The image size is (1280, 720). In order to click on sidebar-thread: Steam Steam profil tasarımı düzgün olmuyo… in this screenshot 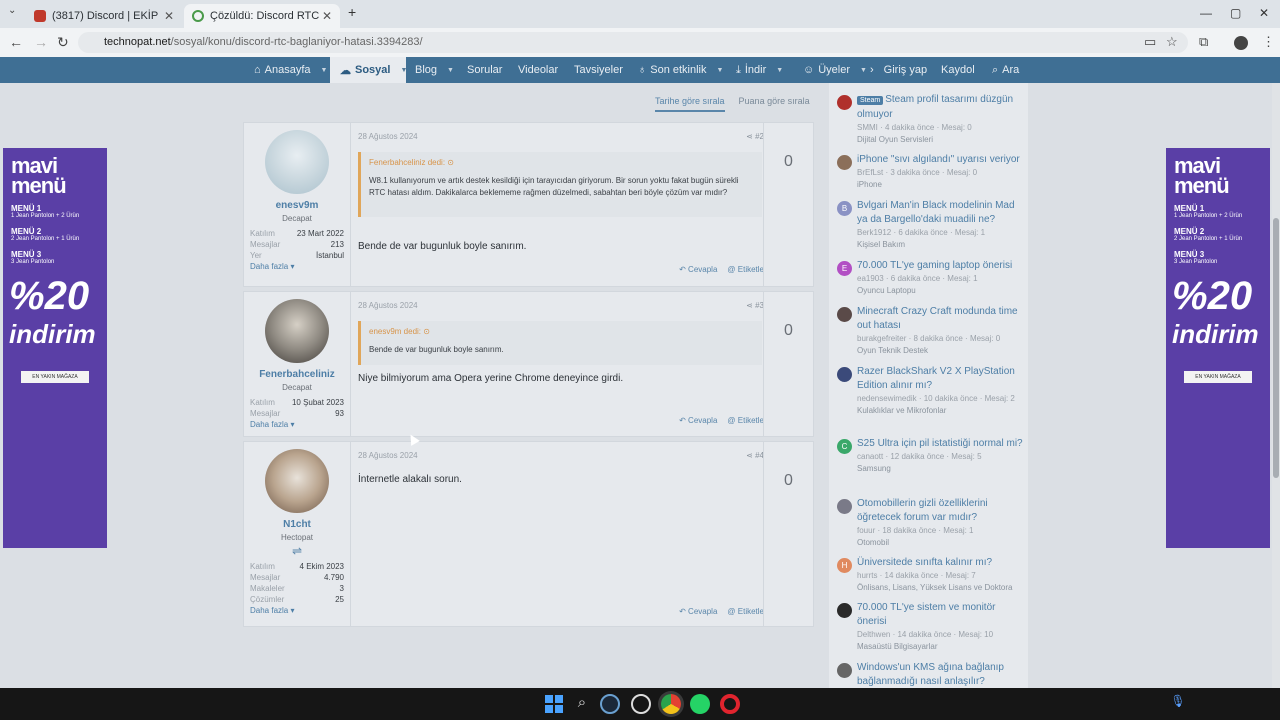, I will do `click(930, 119)`.